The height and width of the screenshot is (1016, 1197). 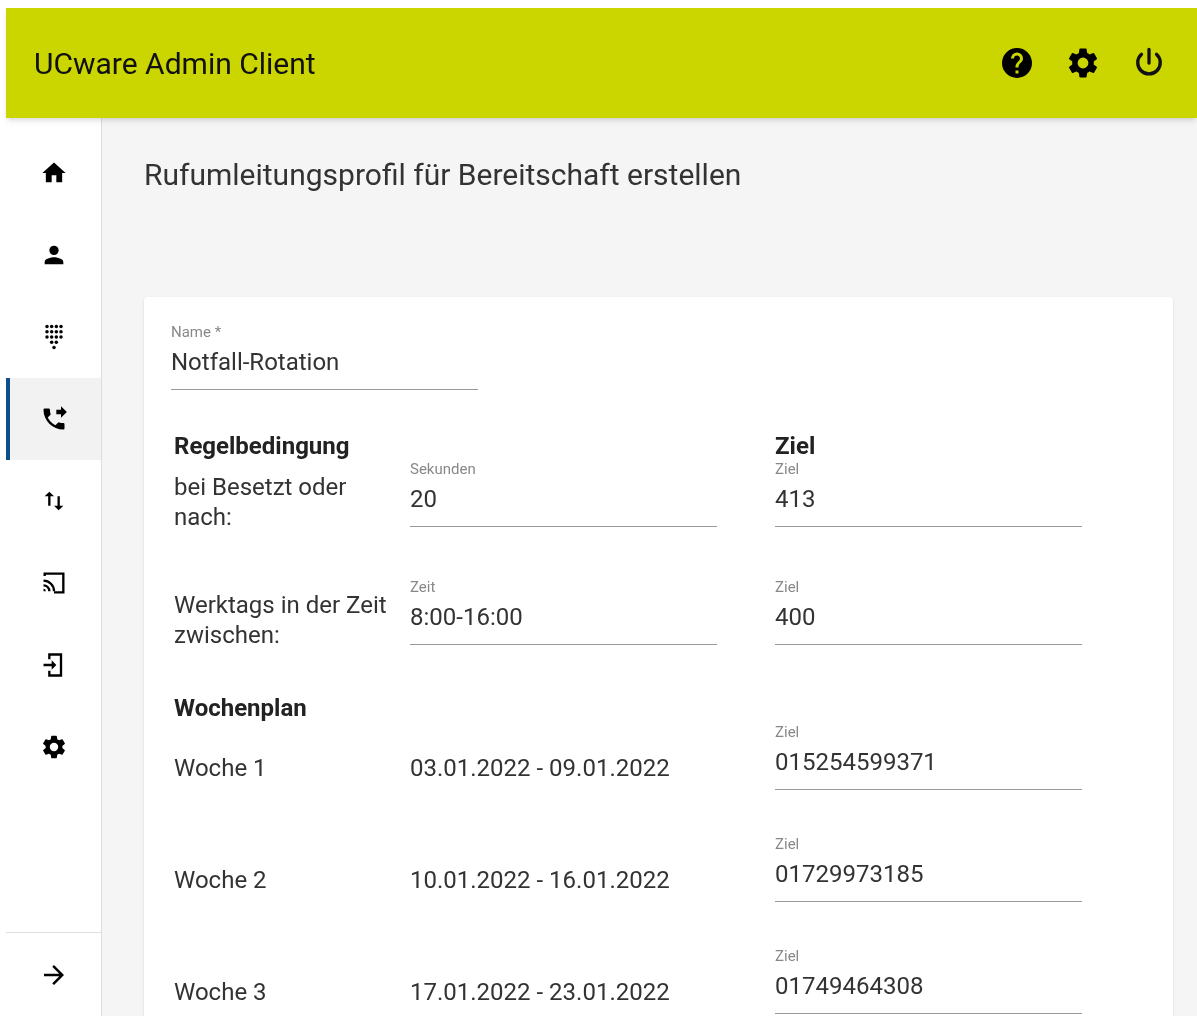 What do you see at coordinates (928, 755) in the screenshot?
I see `input-field: Ziel 015254599371` at bounding box center [928, 755].